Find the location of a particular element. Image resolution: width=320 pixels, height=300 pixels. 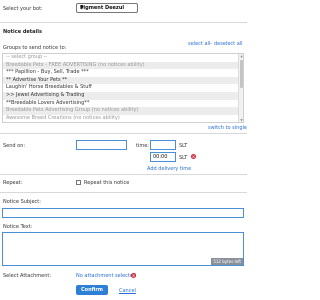

send-time-value: 00:00 is located at coordinates (160, 157).